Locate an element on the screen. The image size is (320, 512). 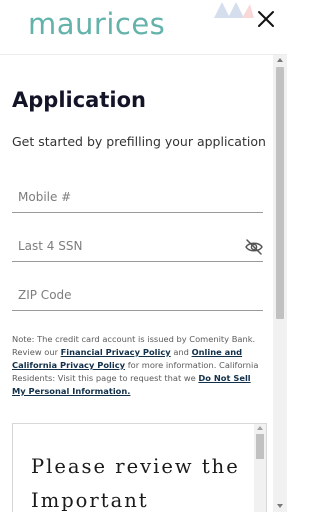
scroll-down-arrow-icon is located at coordinates (280, 506).